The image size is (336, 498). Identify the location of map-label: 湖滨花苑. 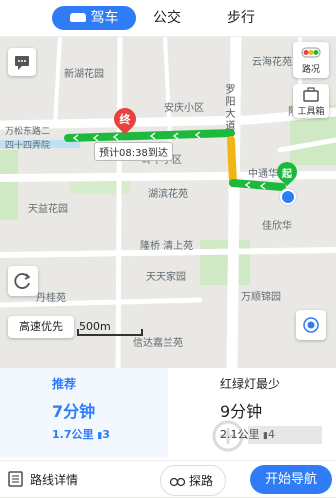
(168, 194).